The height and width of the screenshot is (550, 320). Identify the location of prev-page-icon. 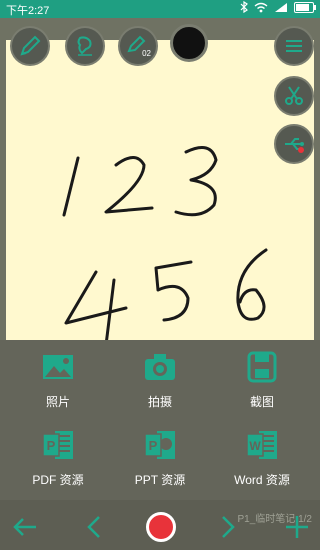
(95, 527).